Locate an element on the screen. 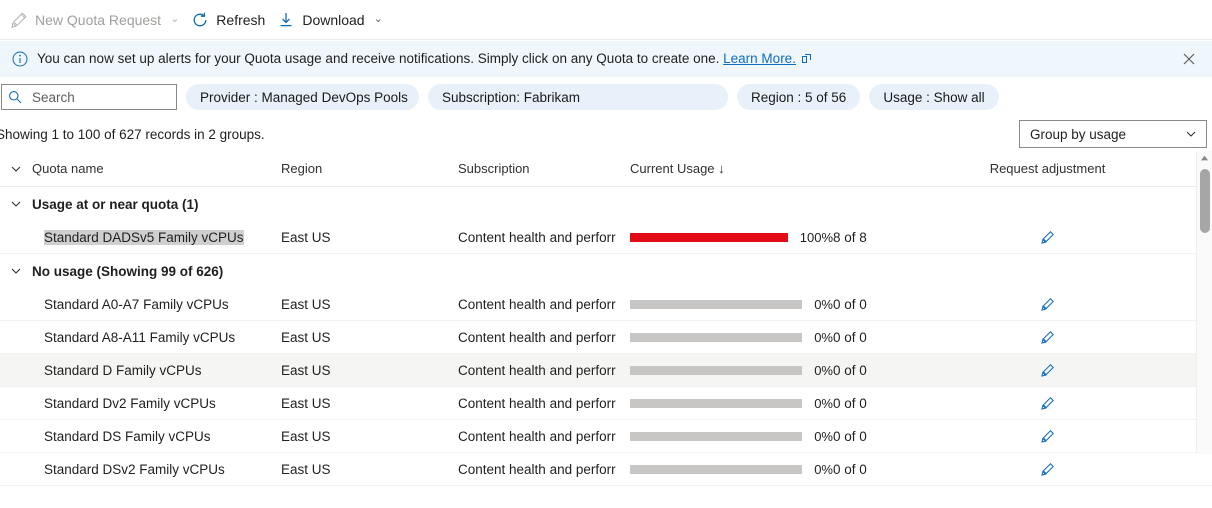 This screenshot has width=1212, height=508. search-input is located at coordinates (100, 97).